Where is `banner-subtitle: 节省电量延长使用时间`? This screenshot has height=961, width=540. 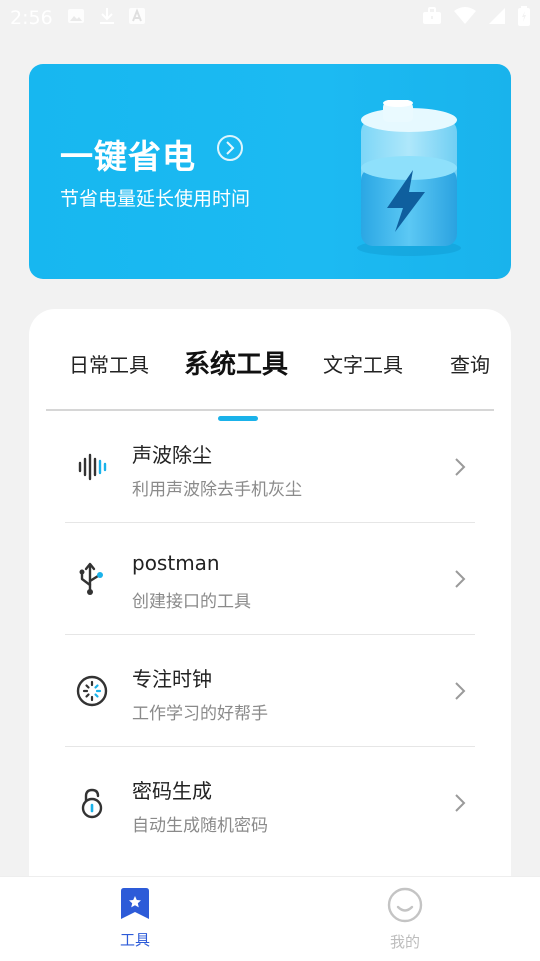
banner-subtitle: 节省电量延长使用时间 is located at coordinates (155, 199).